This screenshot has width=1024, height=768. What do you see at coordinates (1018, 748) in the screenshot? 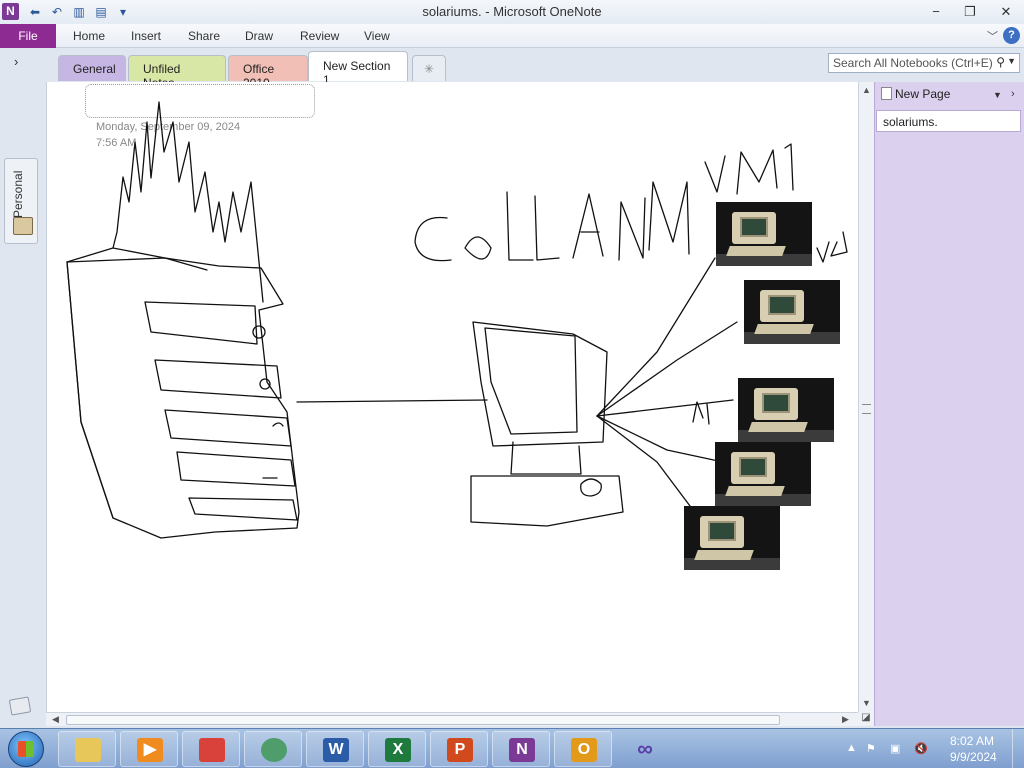
I see `show-desktop-button` at bounding box center [1018, 748].